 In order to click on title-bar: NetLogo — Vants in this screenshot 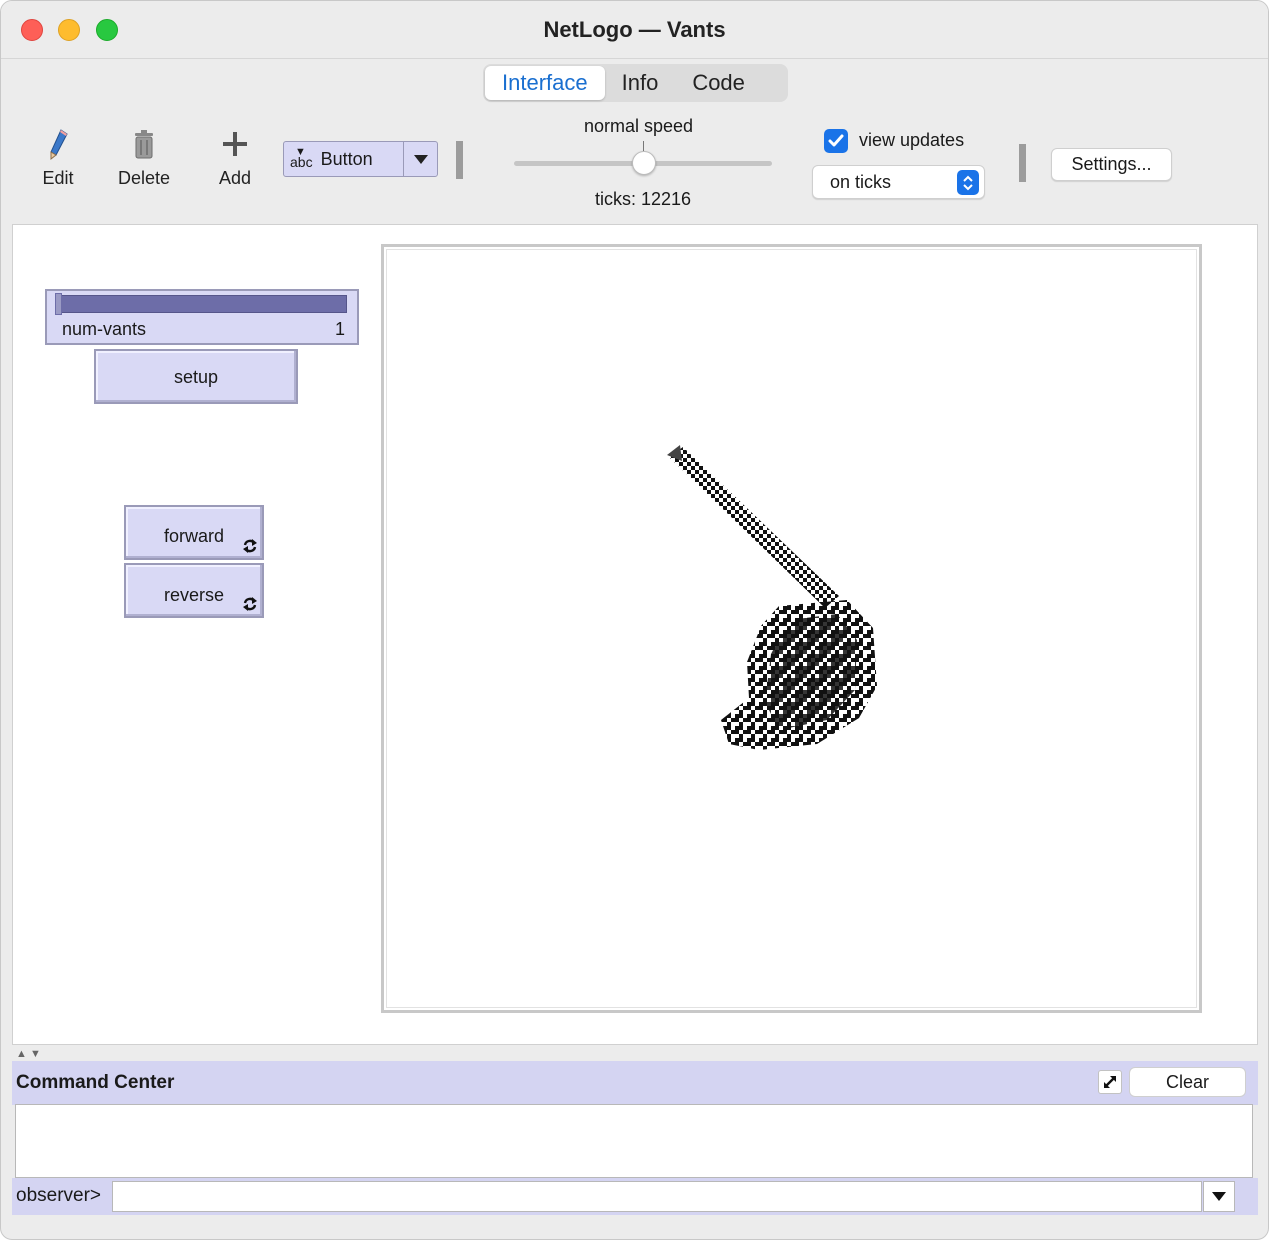, I will do `click(634, 30)`.